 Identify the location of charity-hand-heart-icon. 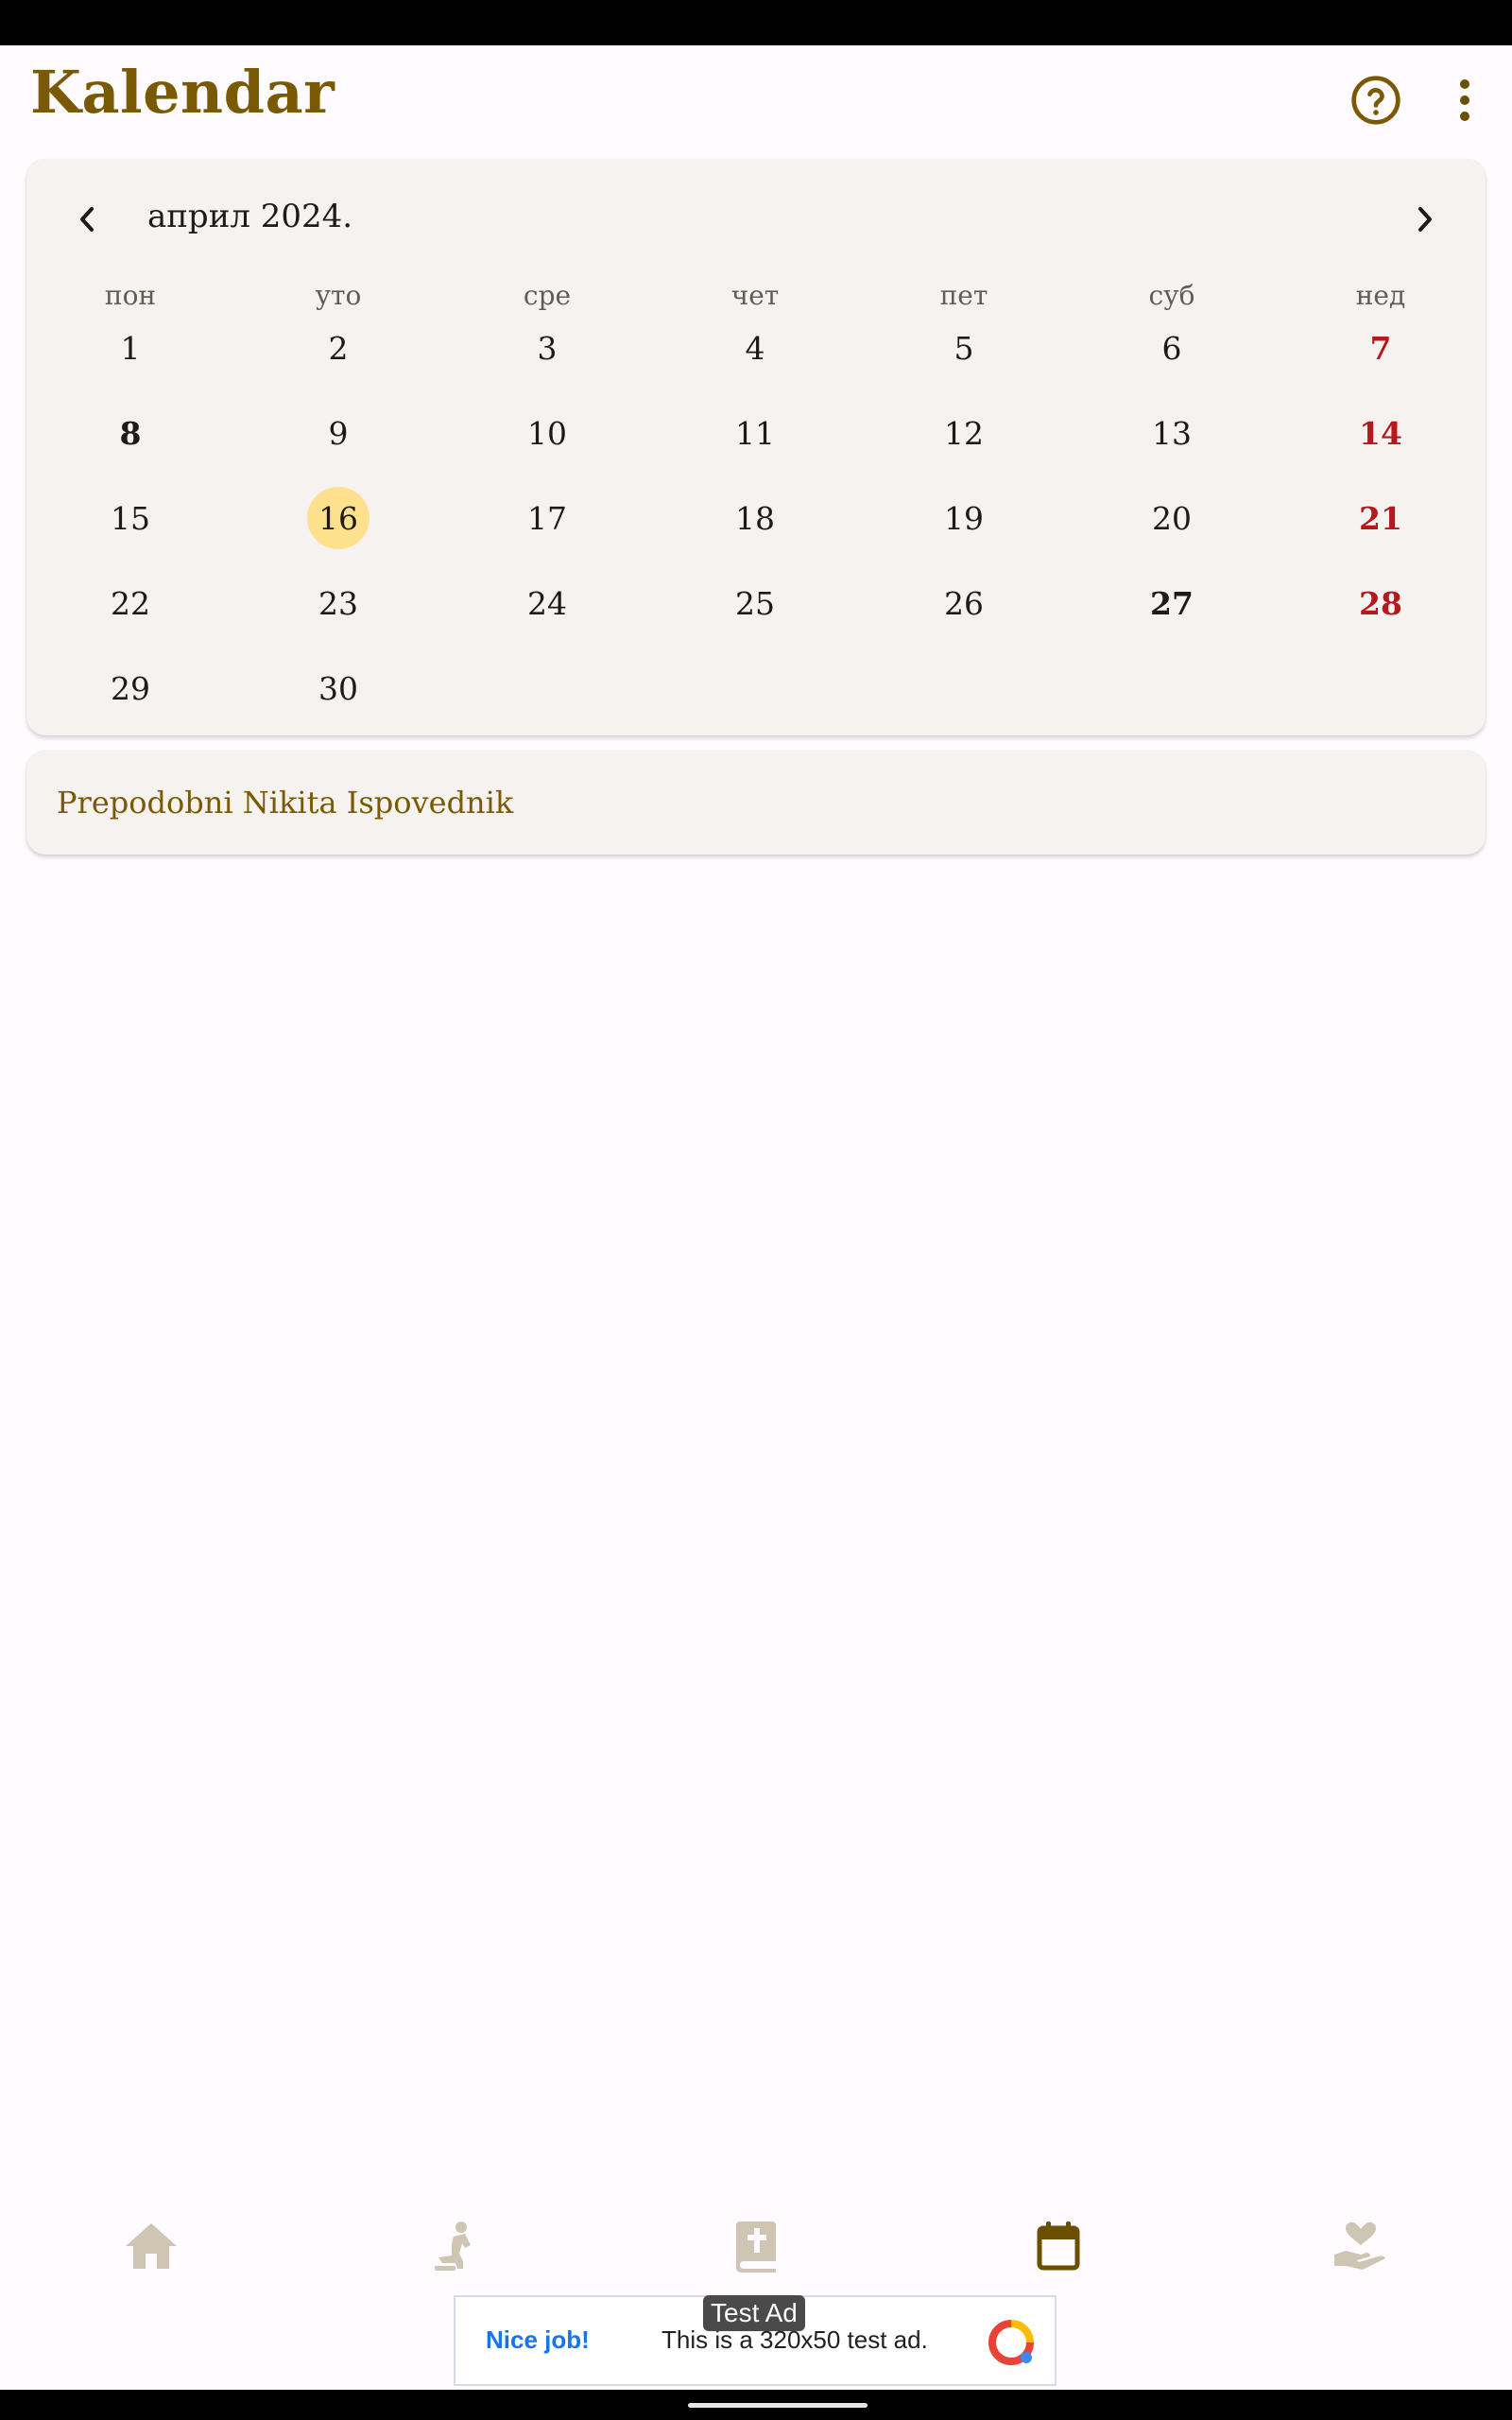
(1359, 2245).